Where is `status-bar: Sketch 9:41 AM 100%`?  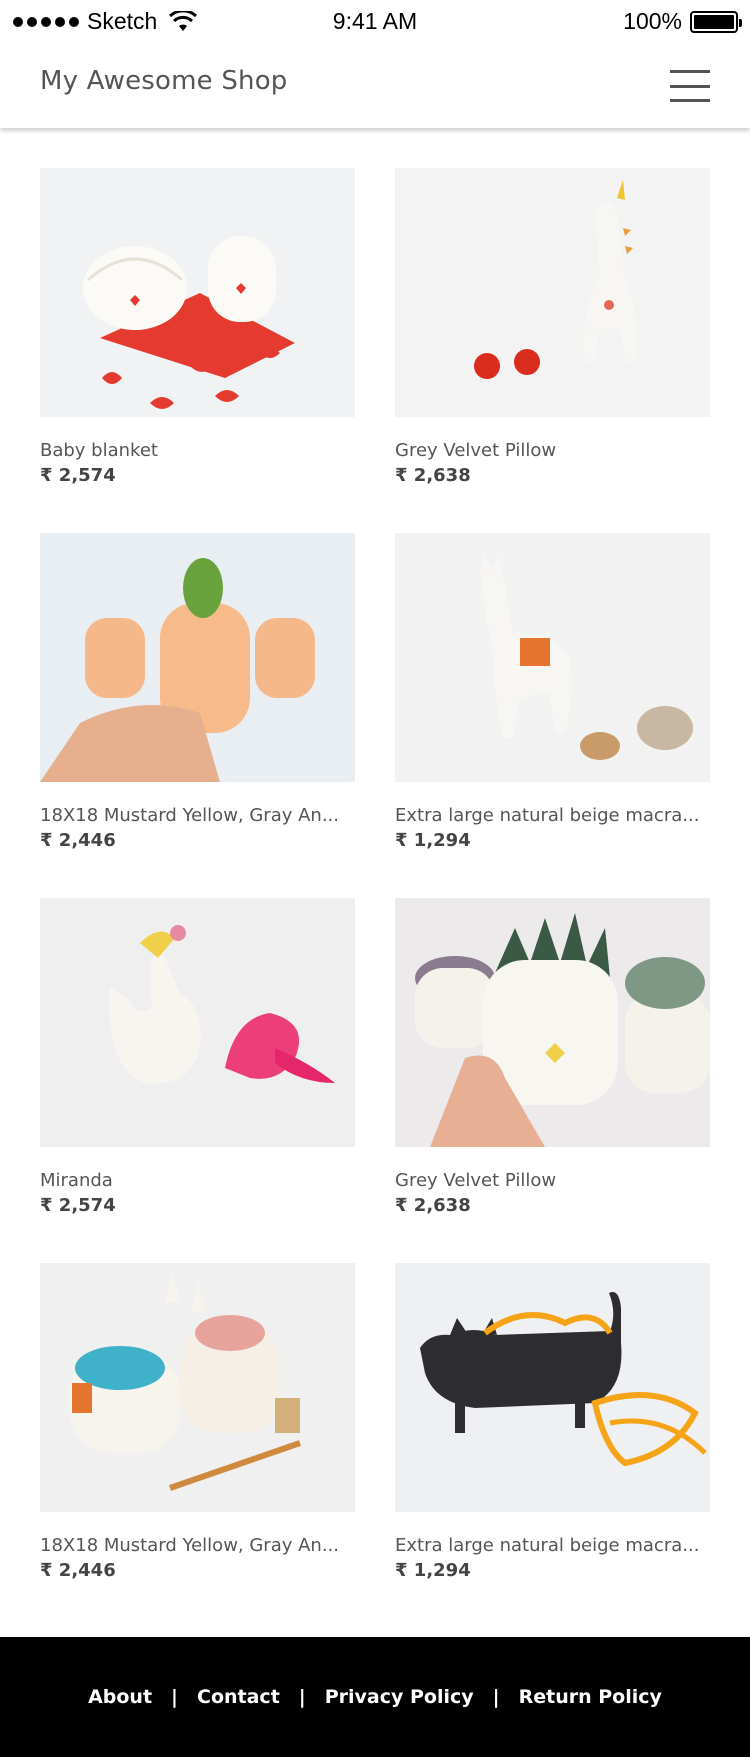
status-bar: Sketch 9:41 AM 100% is located at coordinates (375, 22).